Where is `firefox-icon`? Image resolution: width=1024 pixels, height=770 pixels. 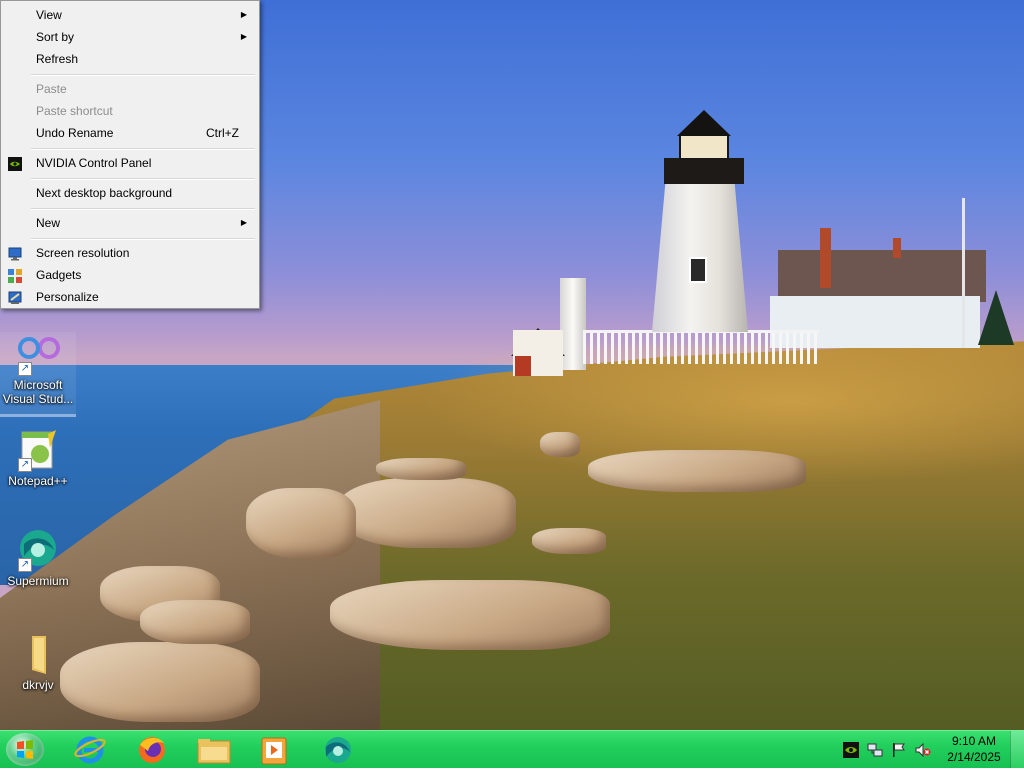
firefox-icon is located at coordinates (152, 750).